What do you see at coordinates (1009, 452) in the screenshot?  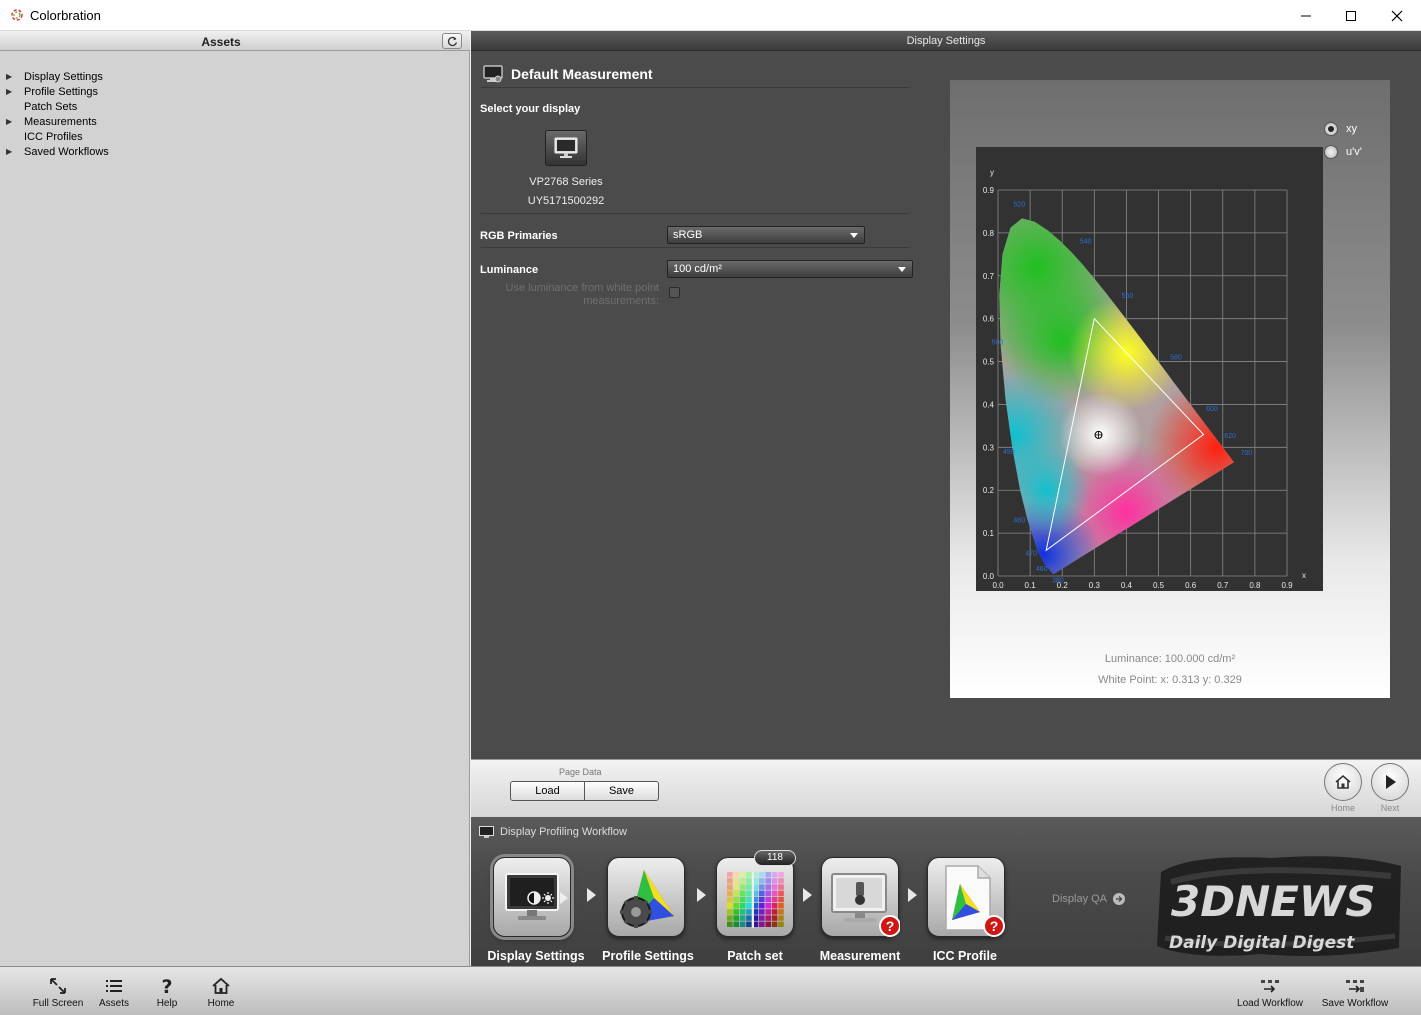 I see `wavelength-label: 490` at bounding box center [1009, 452].